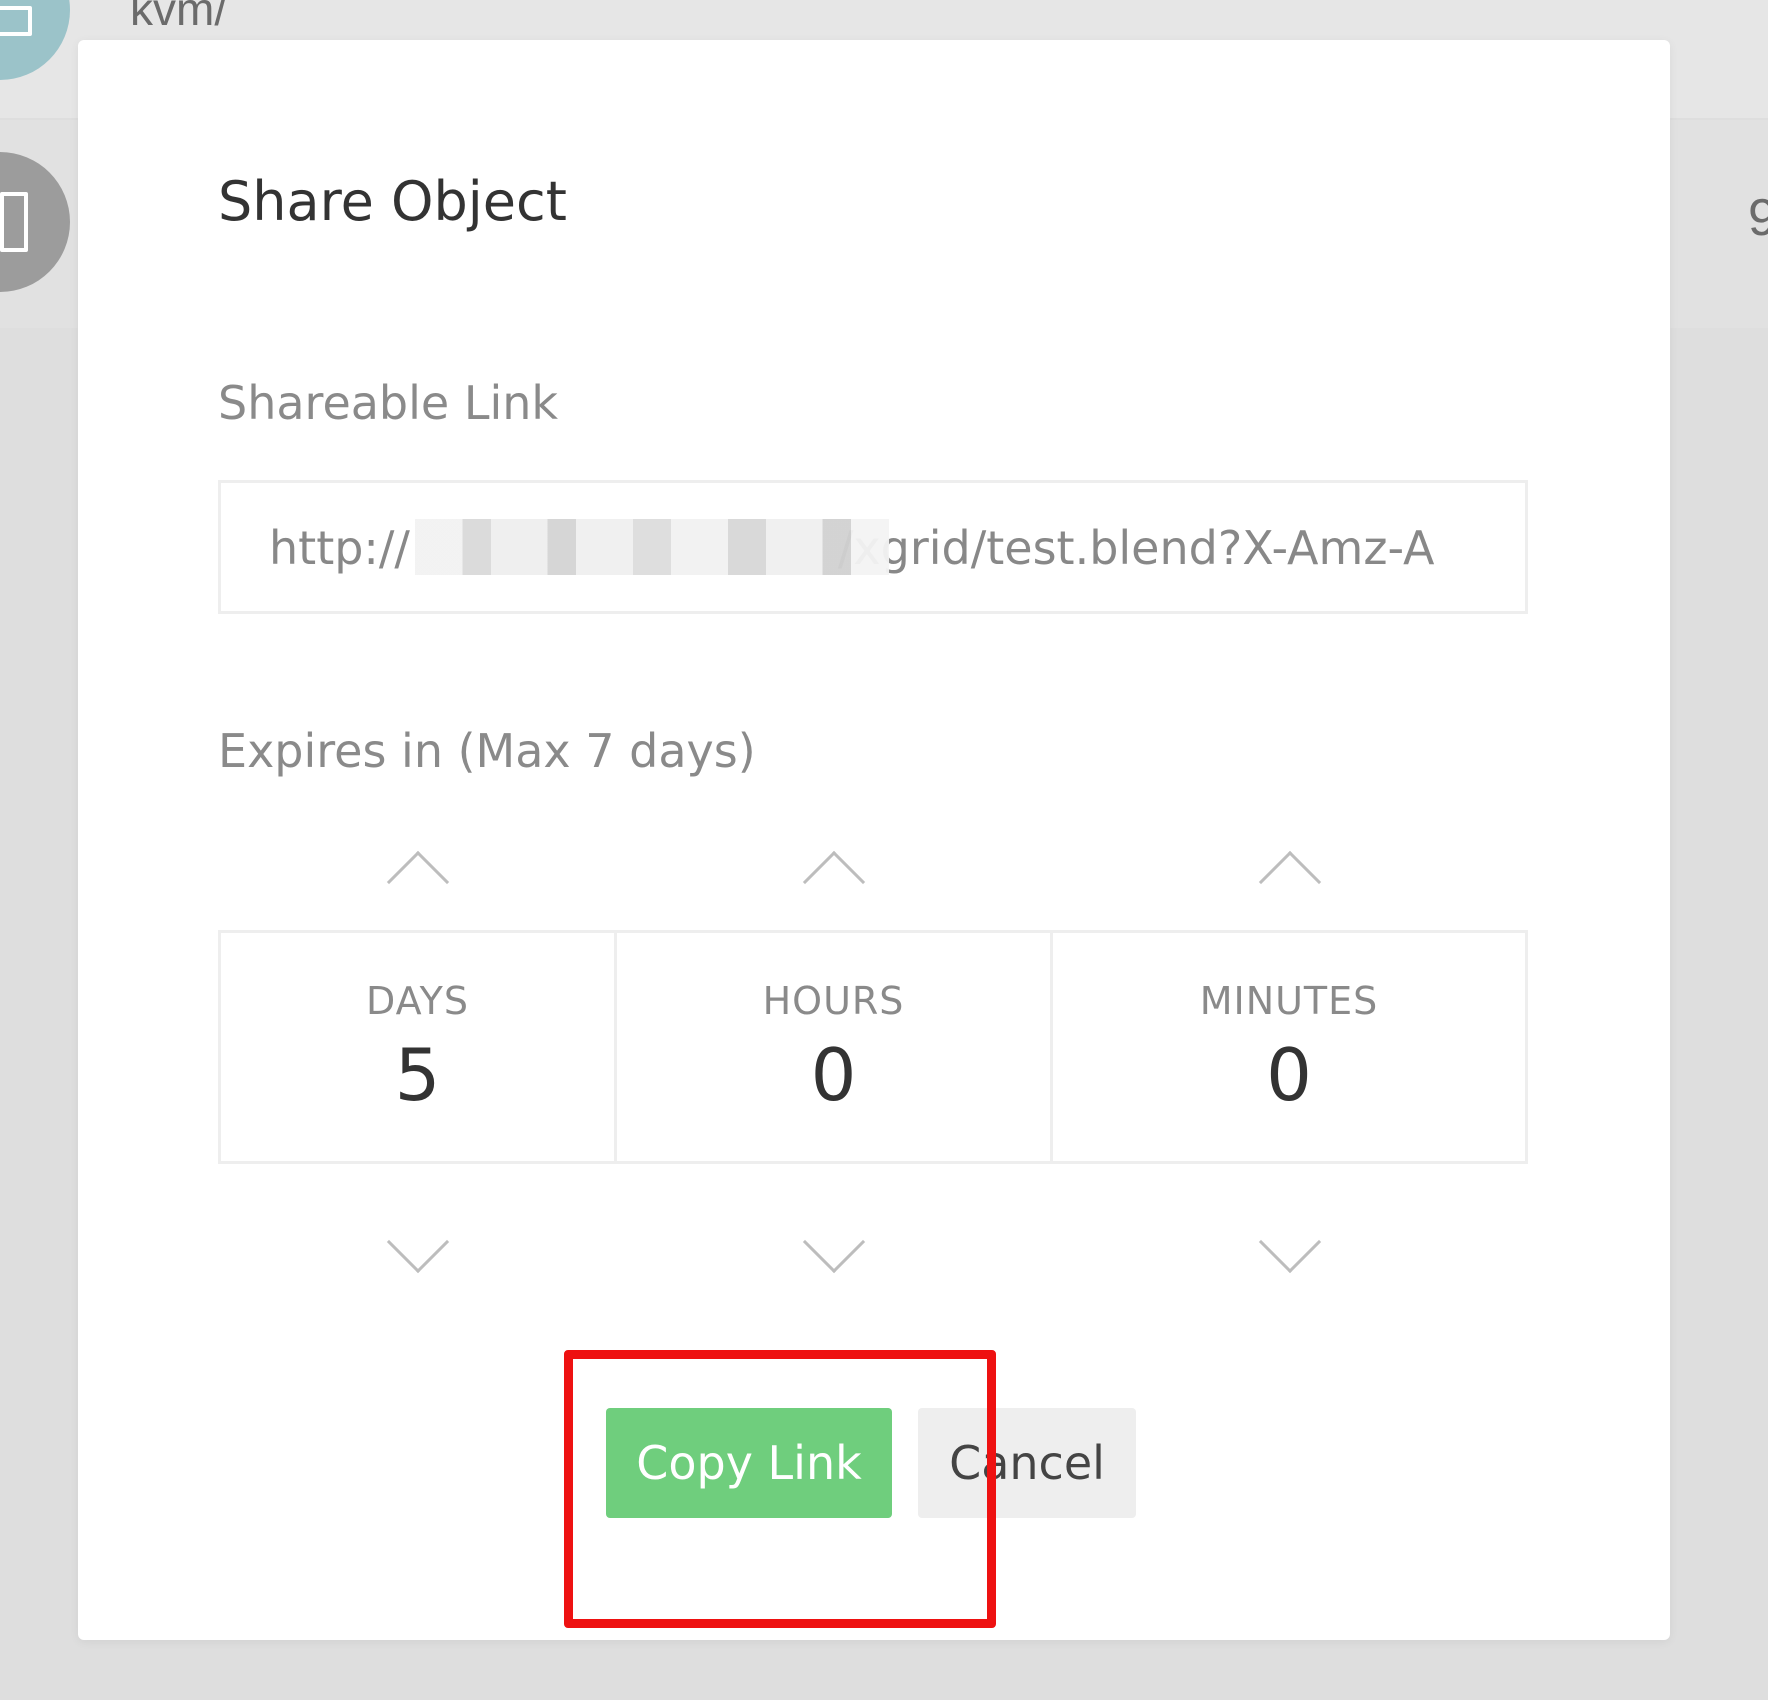  I want to click on minutes-increment-icon, so click(1290, 882).